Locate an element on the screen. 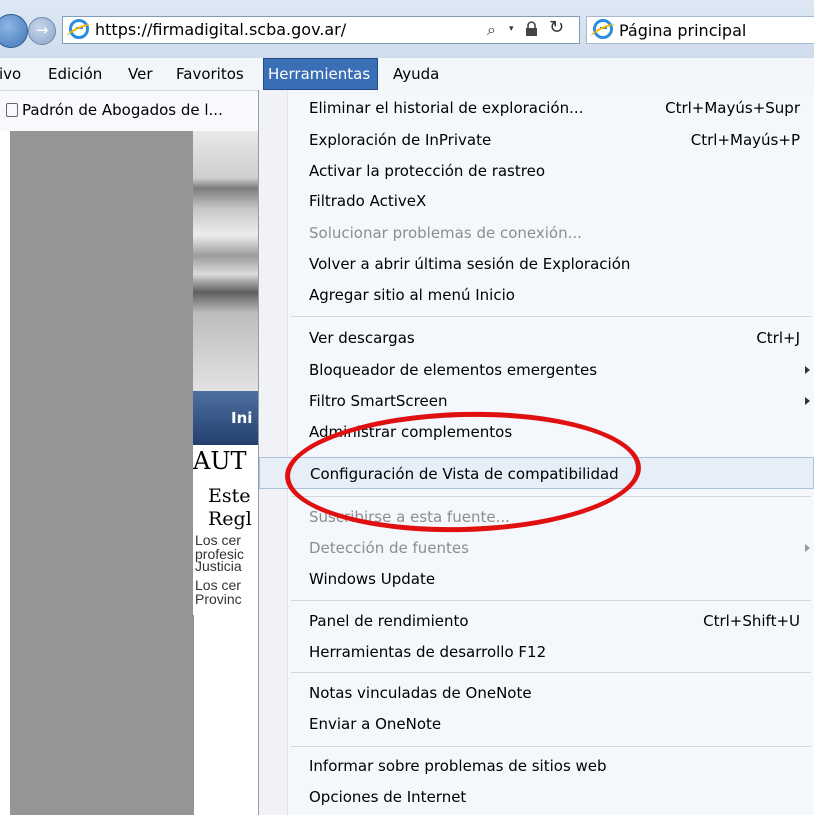 This screenshot has width=814, height=815. forward-arrow-icon: → is located at coordinates (42, 30).